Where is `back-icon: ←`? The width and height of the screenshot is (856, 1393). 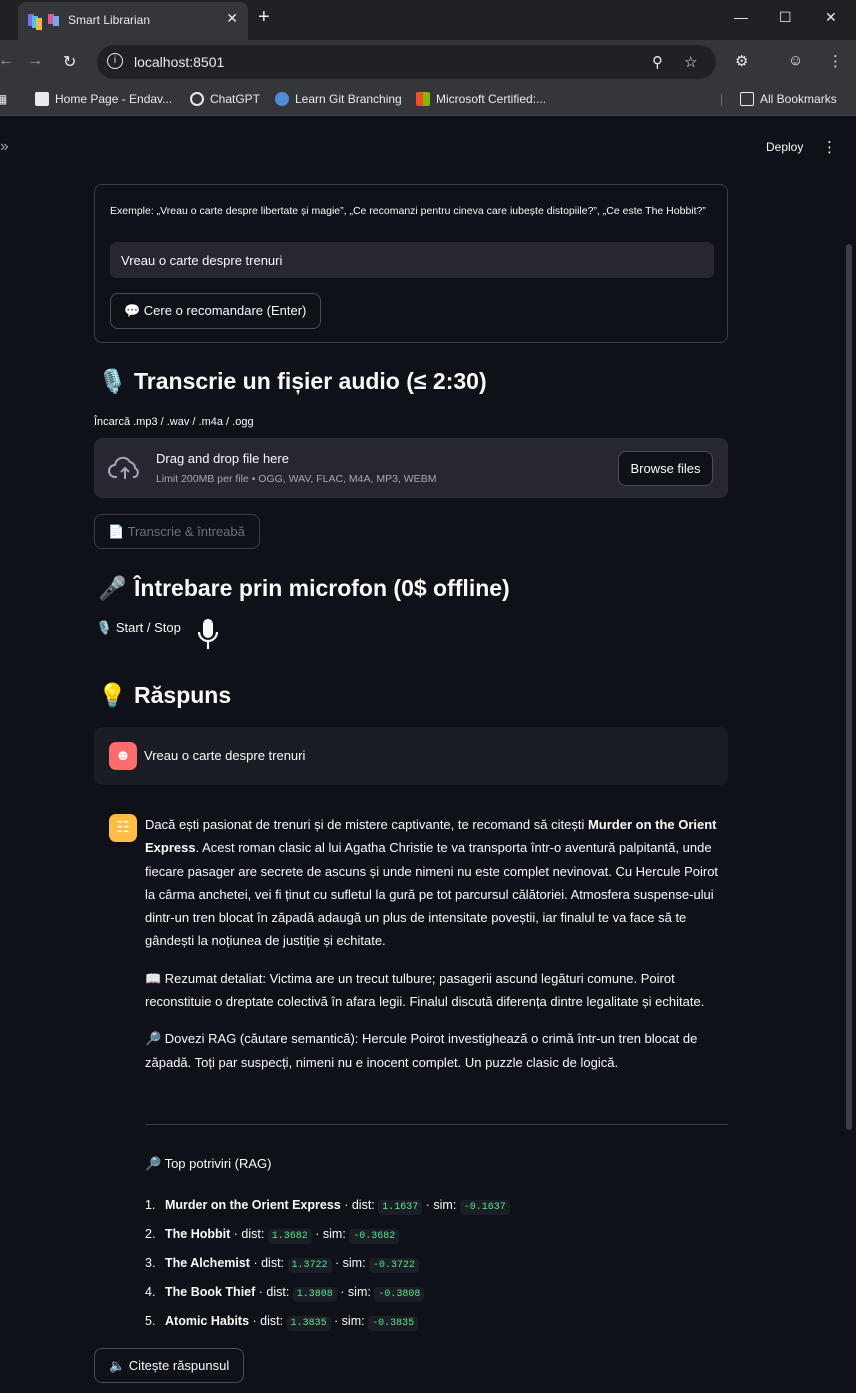
back-icon: ← is located at coordinates (7, 61).